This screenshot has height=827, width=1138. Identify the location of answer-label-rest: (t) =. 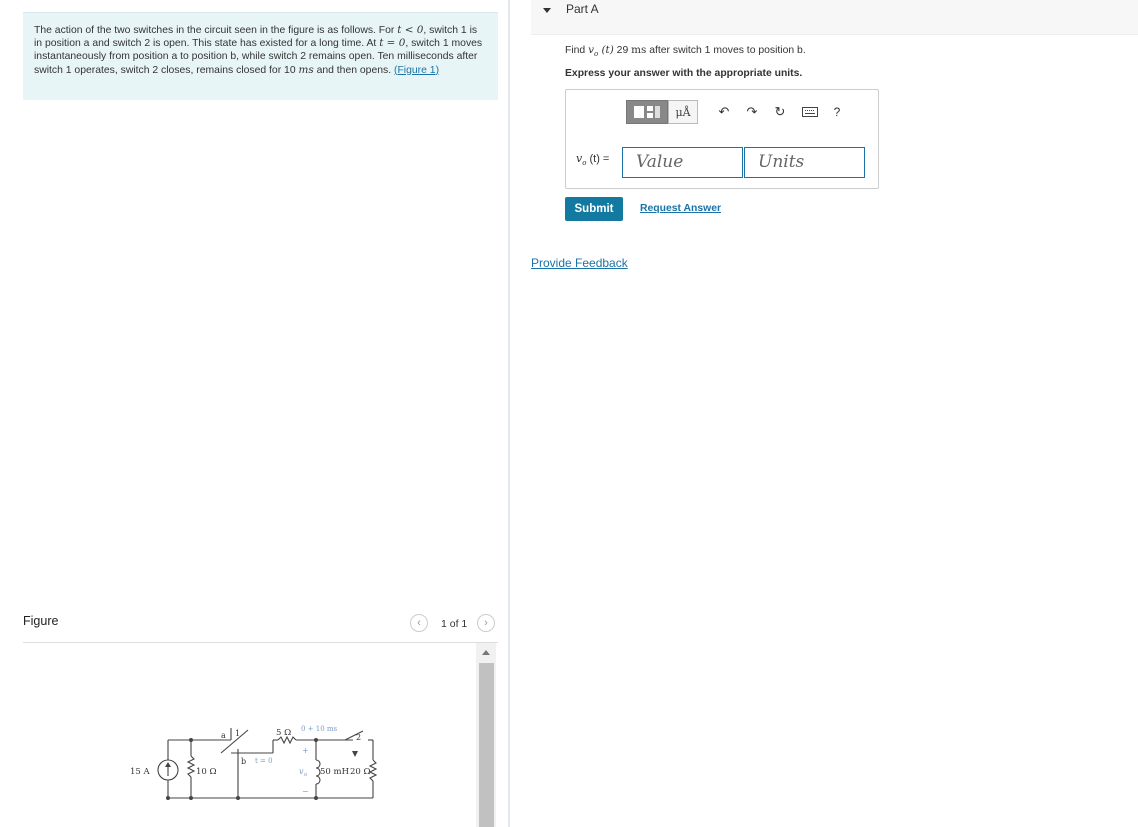
(598, 159).